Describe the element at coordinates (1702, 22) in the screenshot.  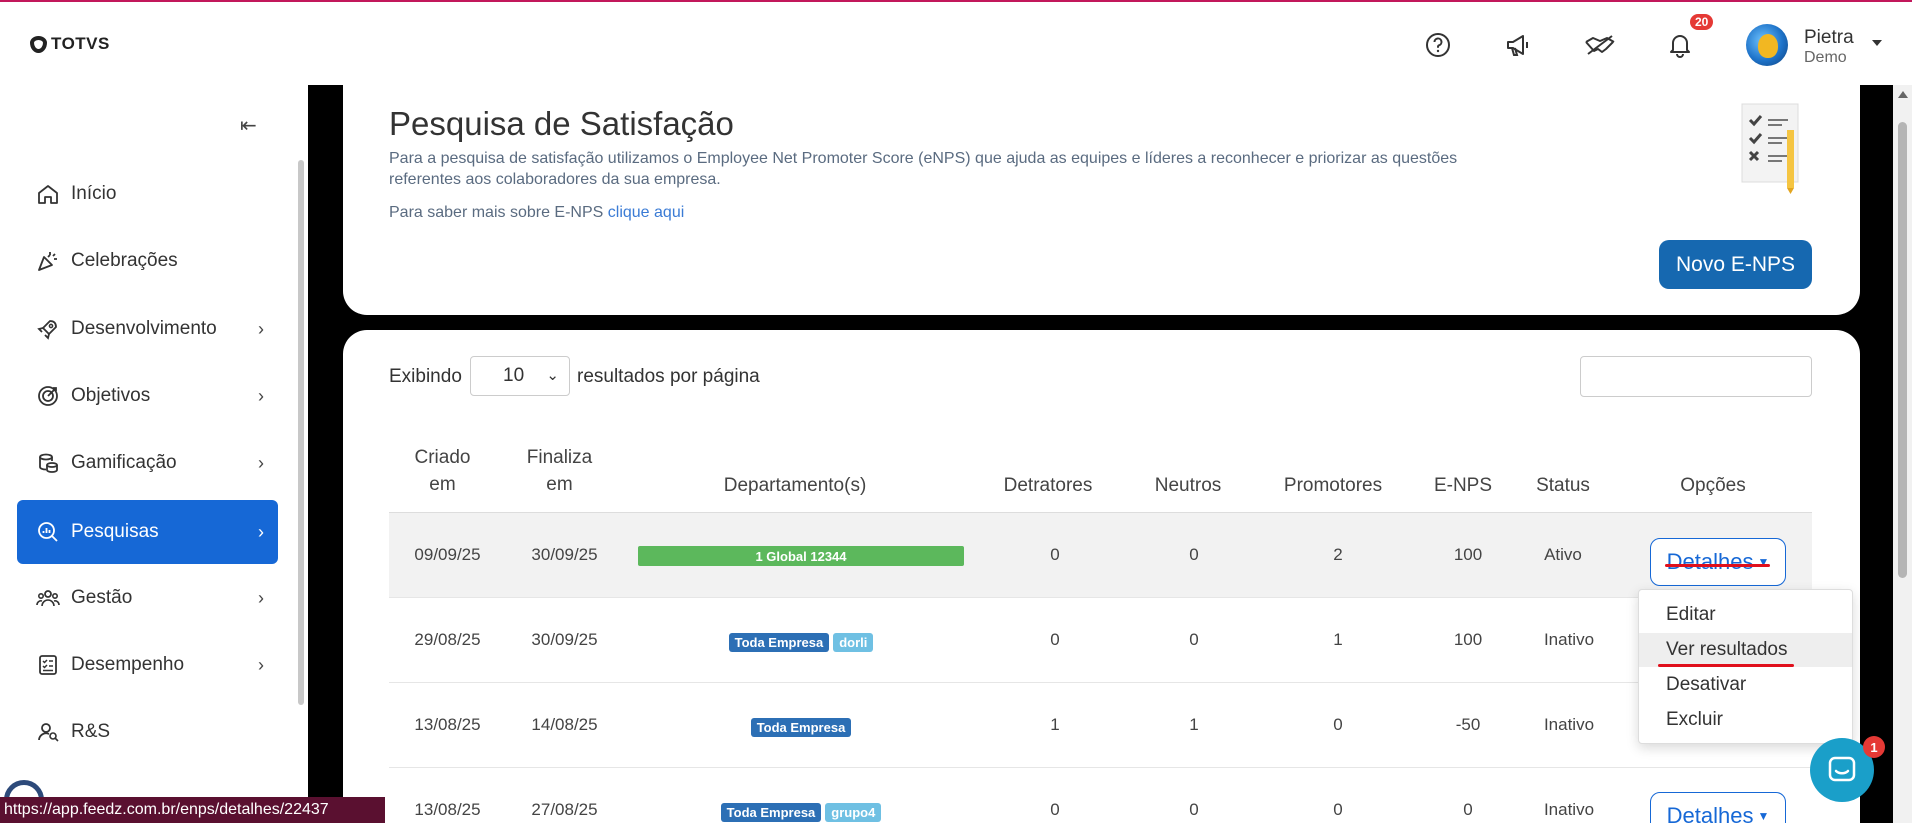
I see `notification-badge: 20` at that location.